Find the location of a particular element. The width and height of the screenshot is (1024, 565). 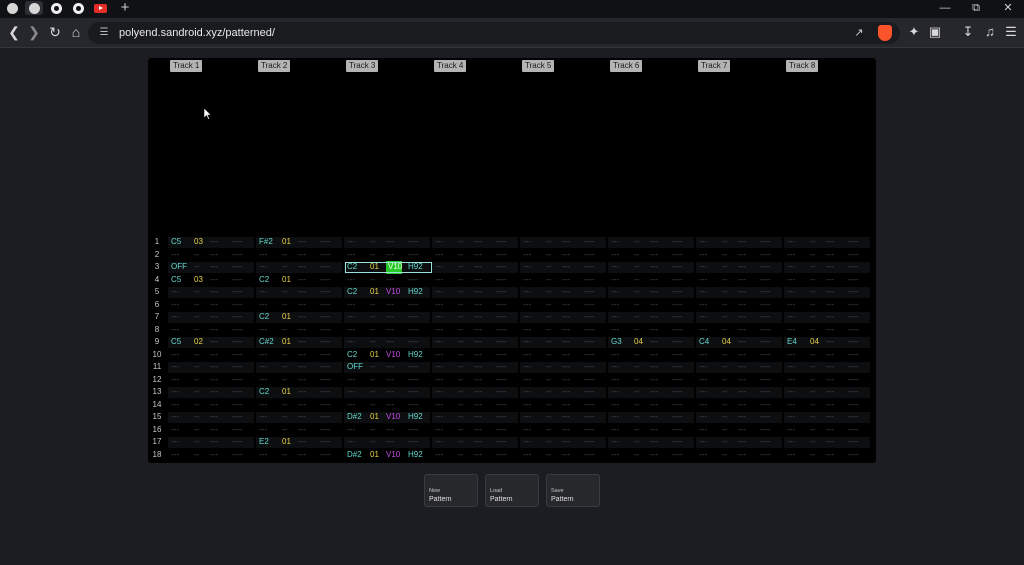

extensions-icon: ✦ is located at coordinates (914, 32).